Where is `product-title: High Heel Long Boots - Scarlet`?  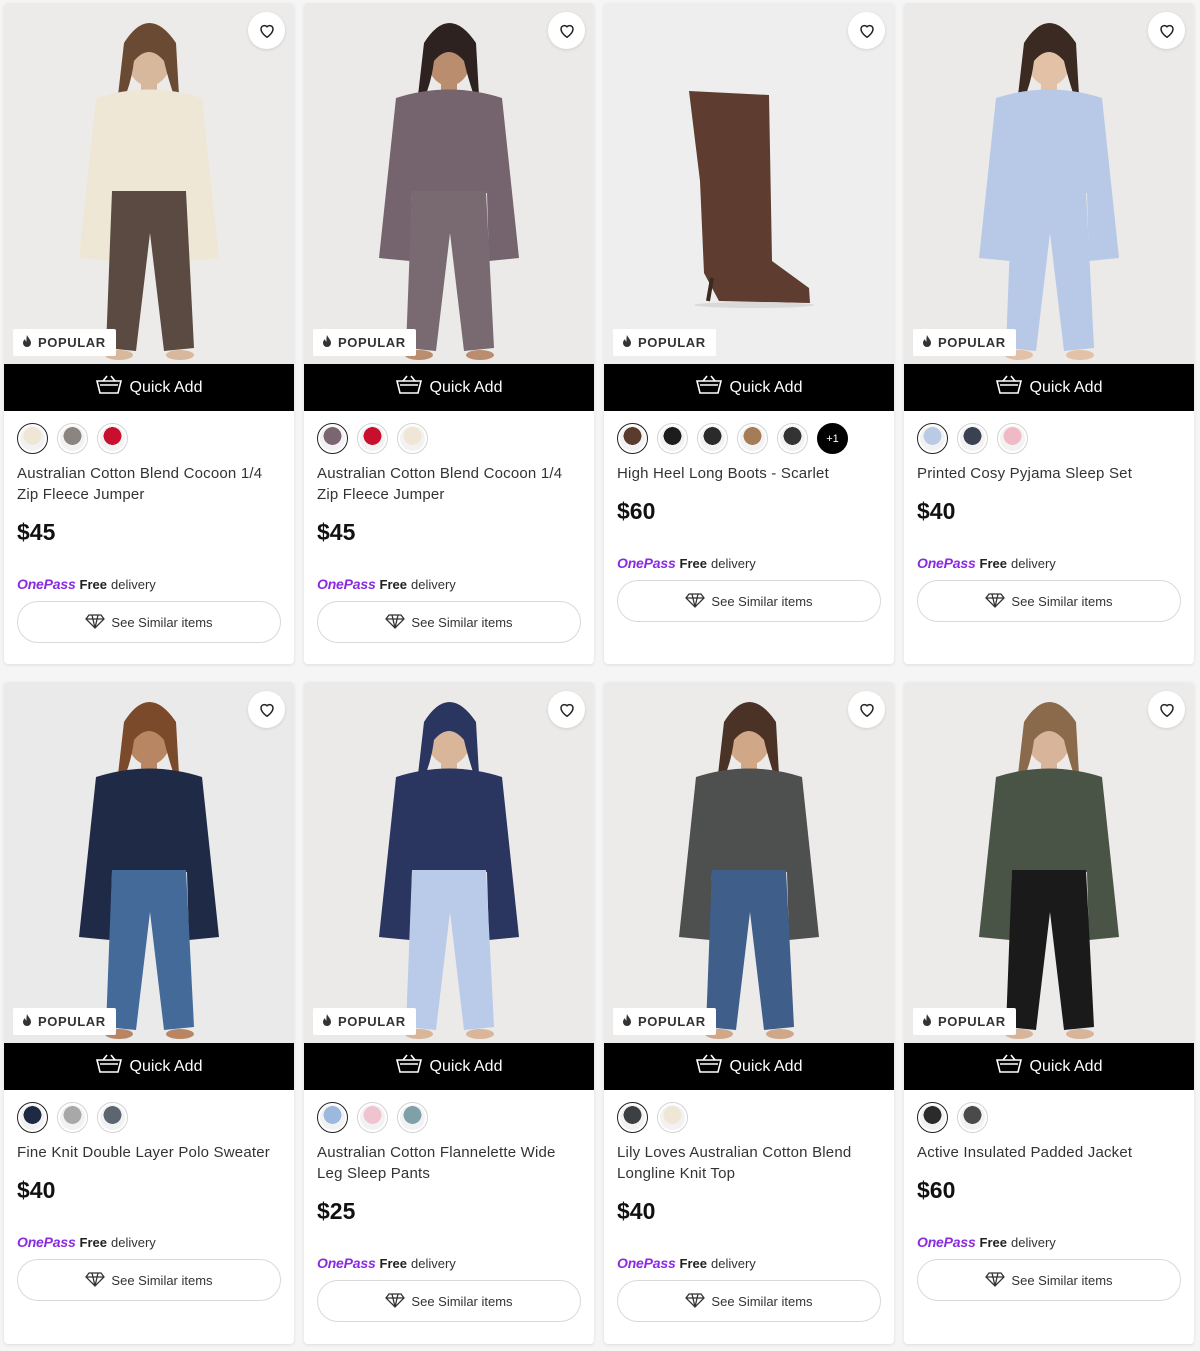
product-title: High Heel Long Boots - Scarlet is located at coordinates (749, 473).